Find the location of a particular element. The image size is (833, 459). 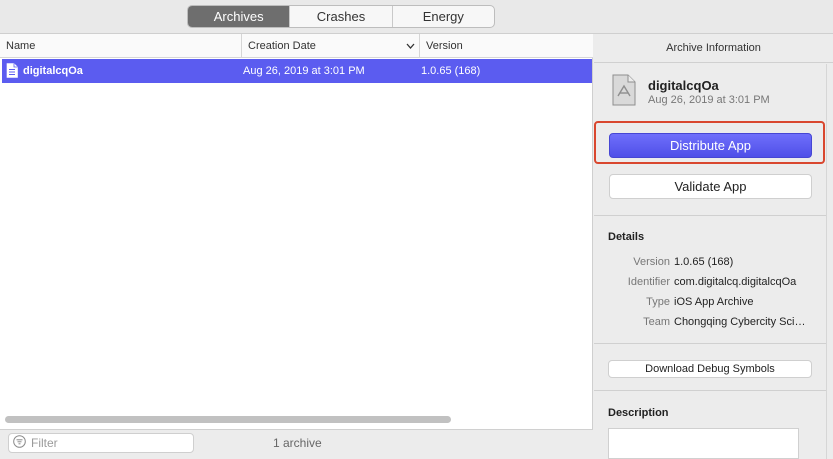

detail-value-version: 1.0.65 (168) is located at coordinates (704, 262).